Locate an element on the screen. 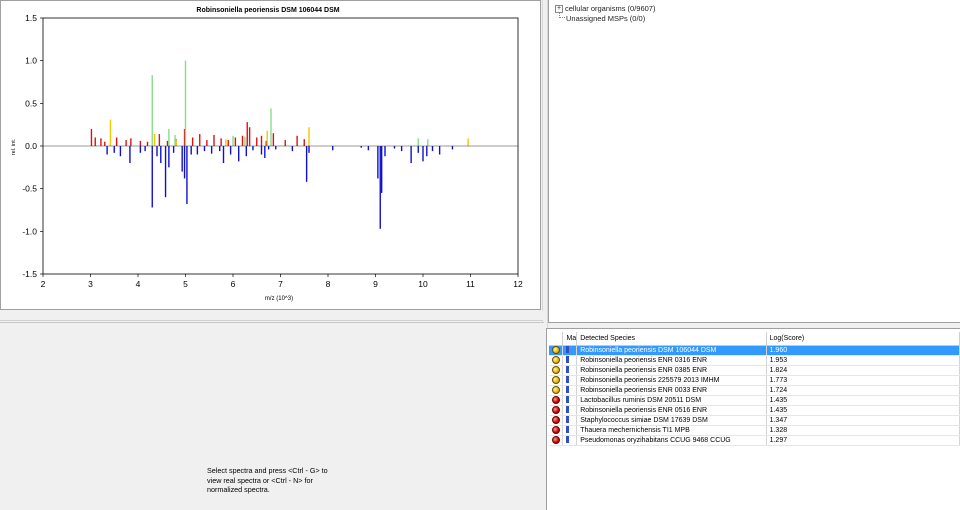 This screenshot has height=510, width=960. table-row: Lactobacillus ruminis DSM 20511 DSM 1.435 is located at coordinates (754, 400).